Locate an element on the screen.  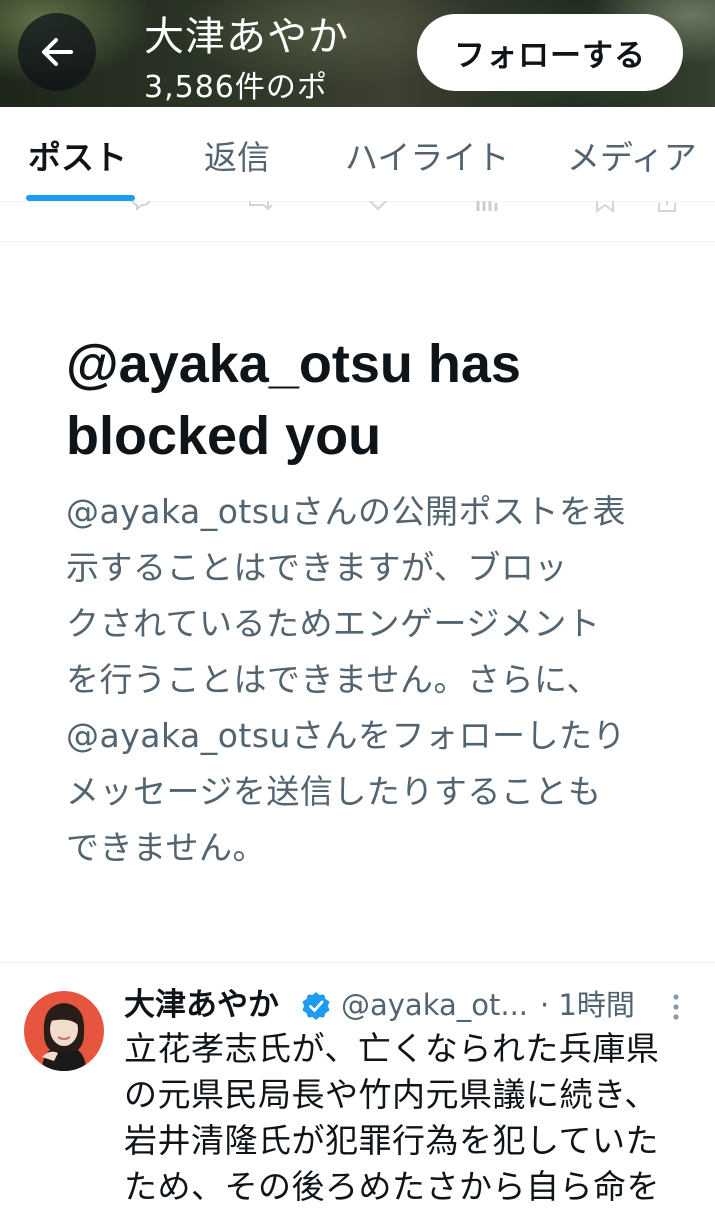
profile-header: 大津あやか 3,586件のポ フォローする is located at coordinates (357, 53).